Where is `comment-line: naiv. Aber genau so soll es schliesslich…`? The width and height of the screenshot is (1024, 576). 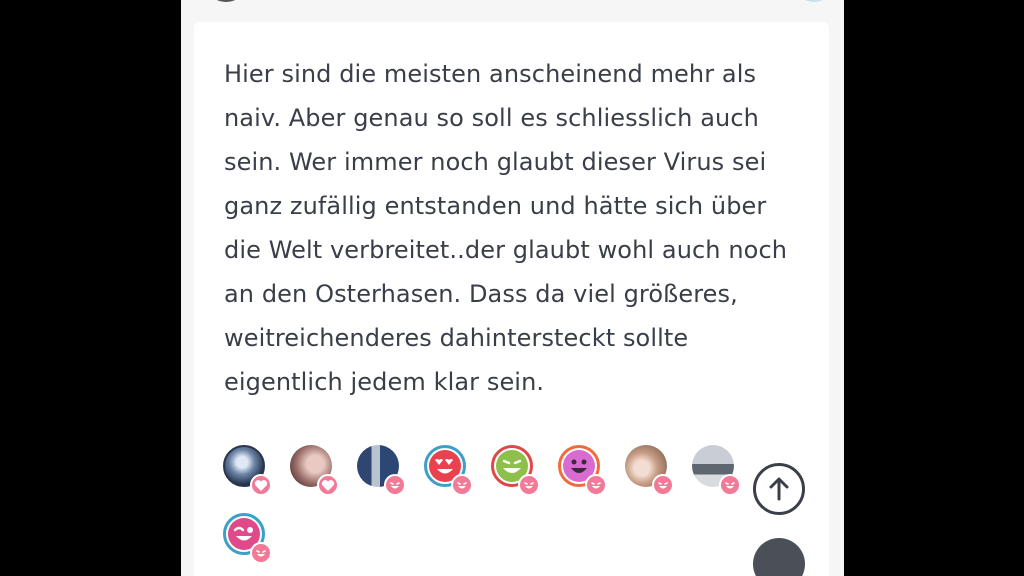 comment-line: naiv. Aber genau so soll es schliesslich… is located at coordinates (491, 118).